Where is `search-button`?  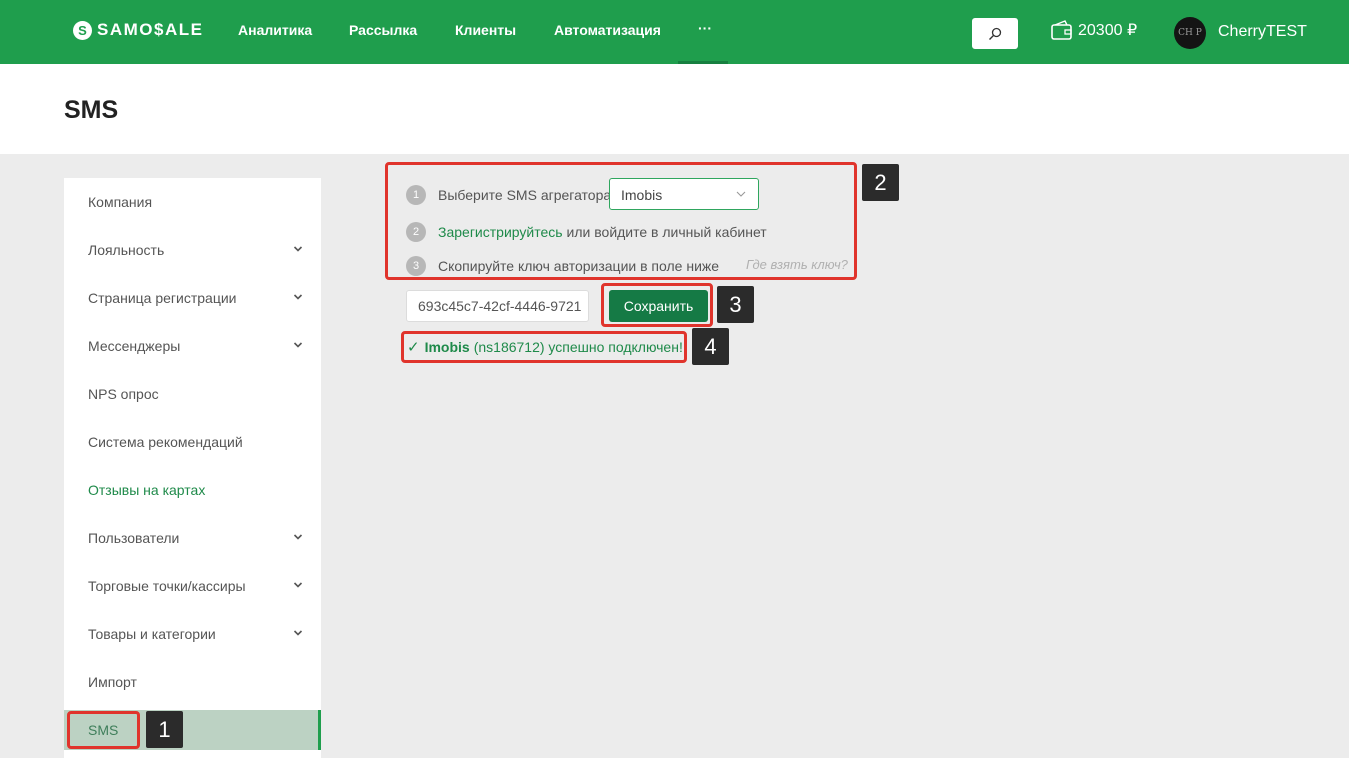 search-button is located at coordinates (995, 33).